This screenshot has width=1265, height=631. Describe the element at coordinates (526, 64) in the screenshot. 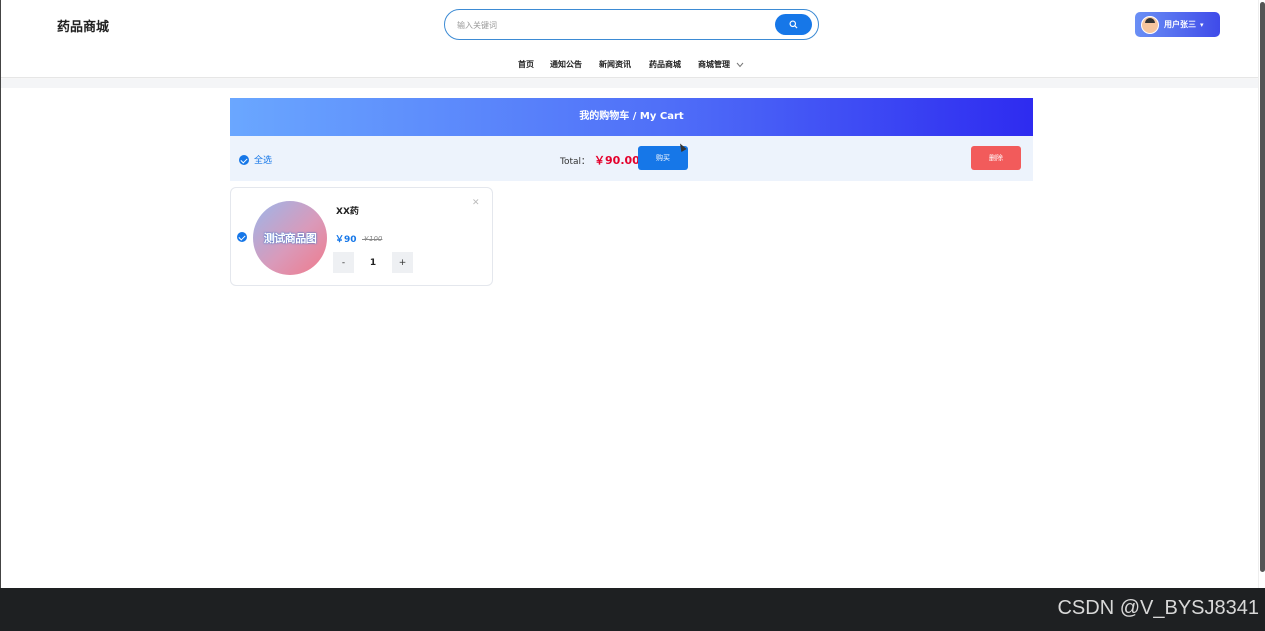

I see `nav-item-home: 首页` at that location.